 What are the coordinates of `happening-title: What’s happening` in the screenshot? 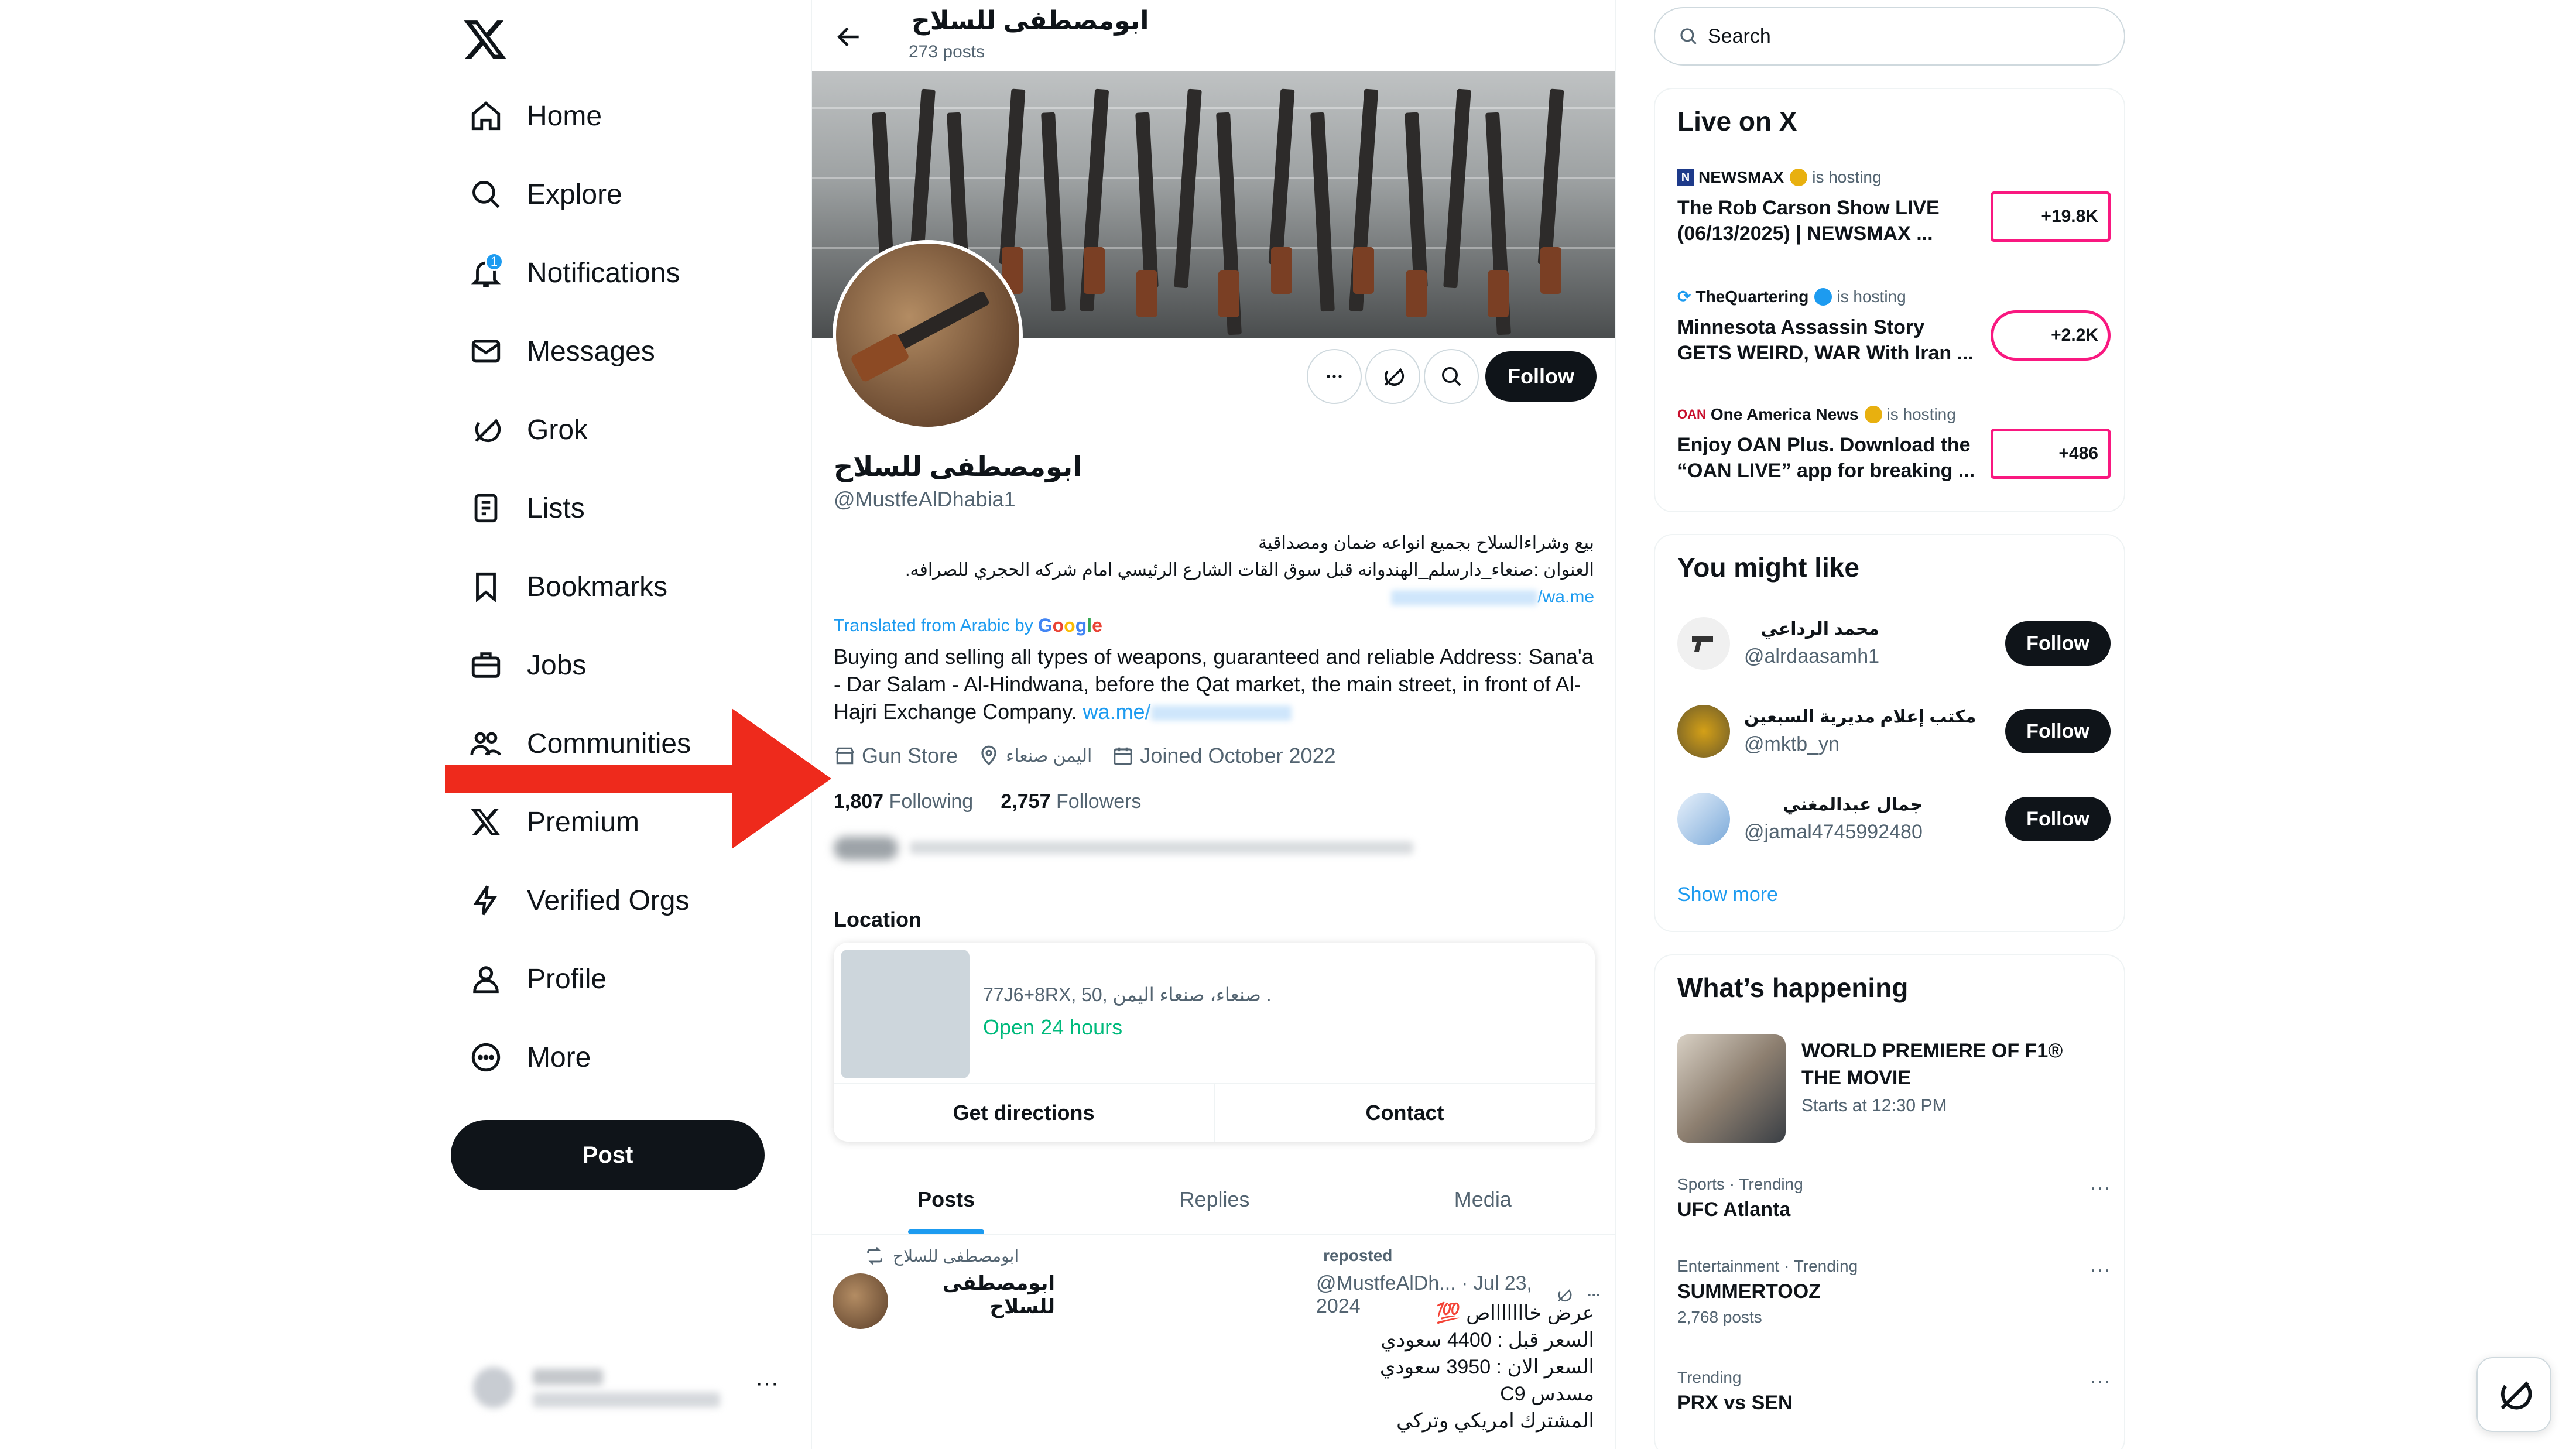 It's located at (1793, 988).